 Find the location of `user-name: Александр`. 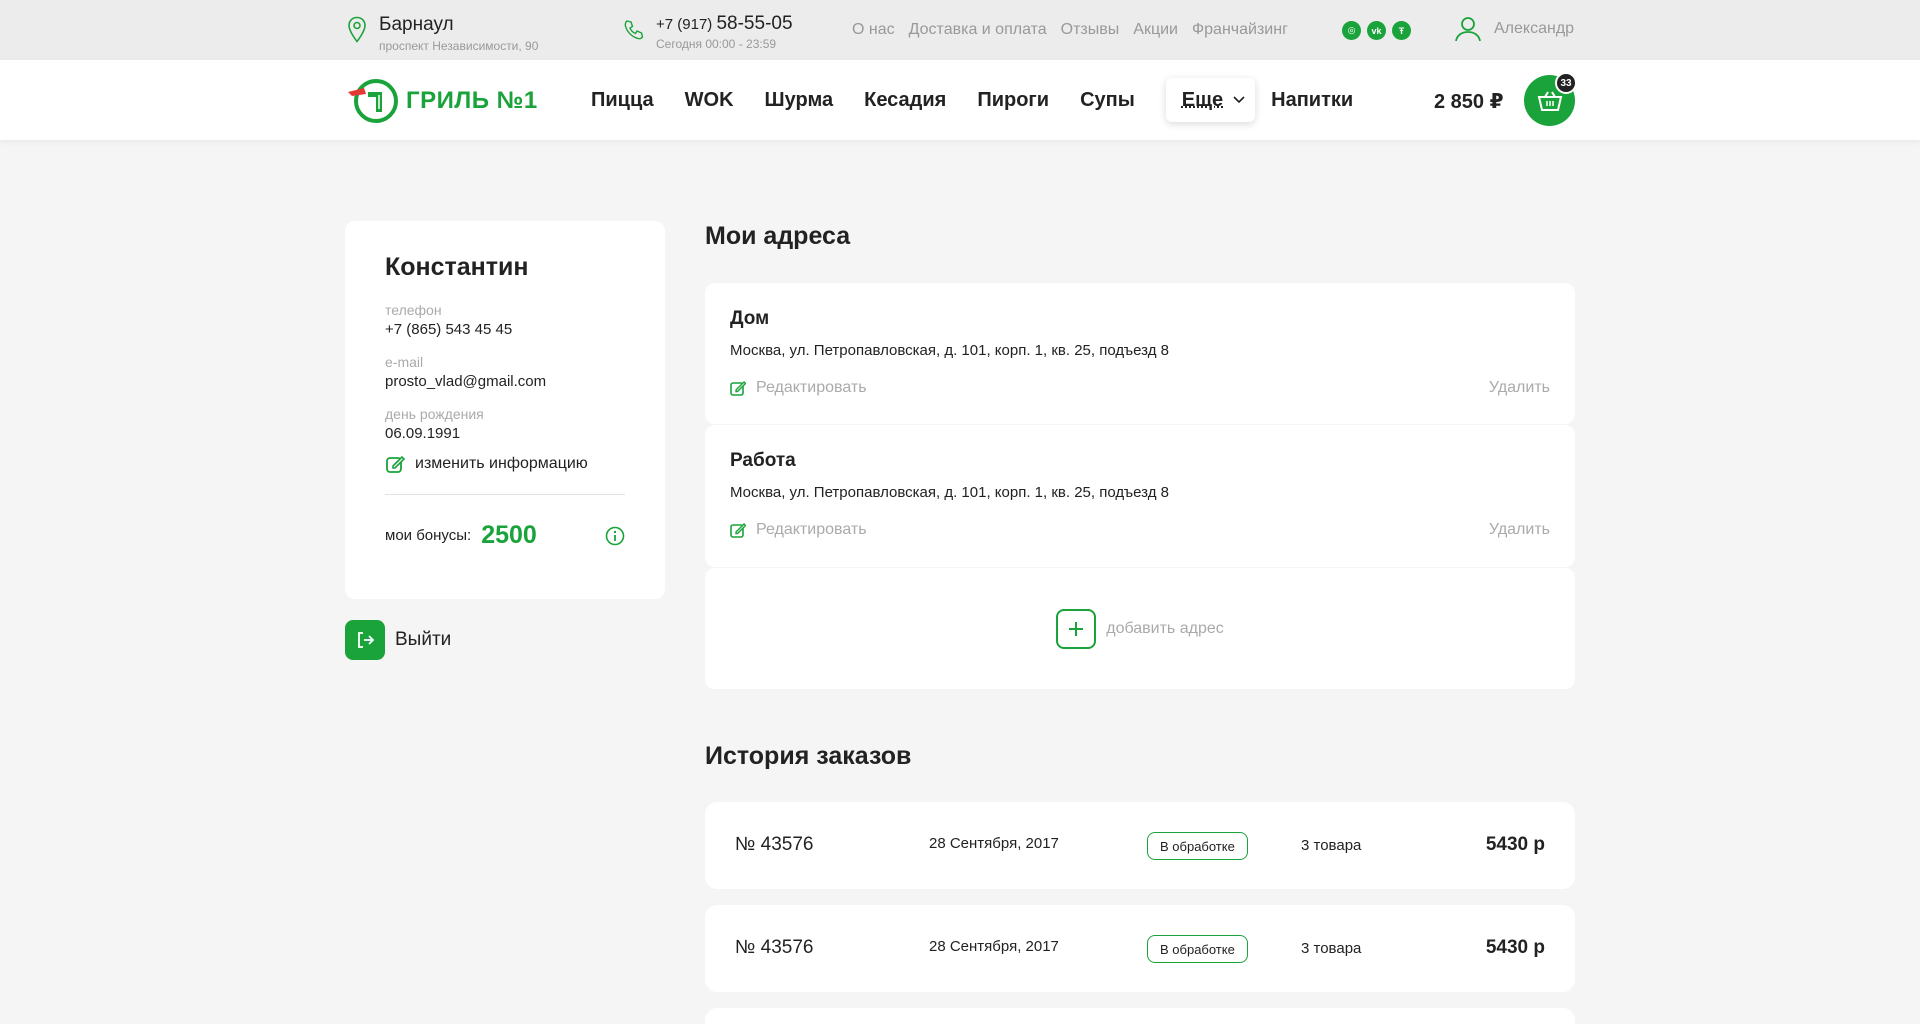

user-name: Александр is located at coordinates (1534, 28).